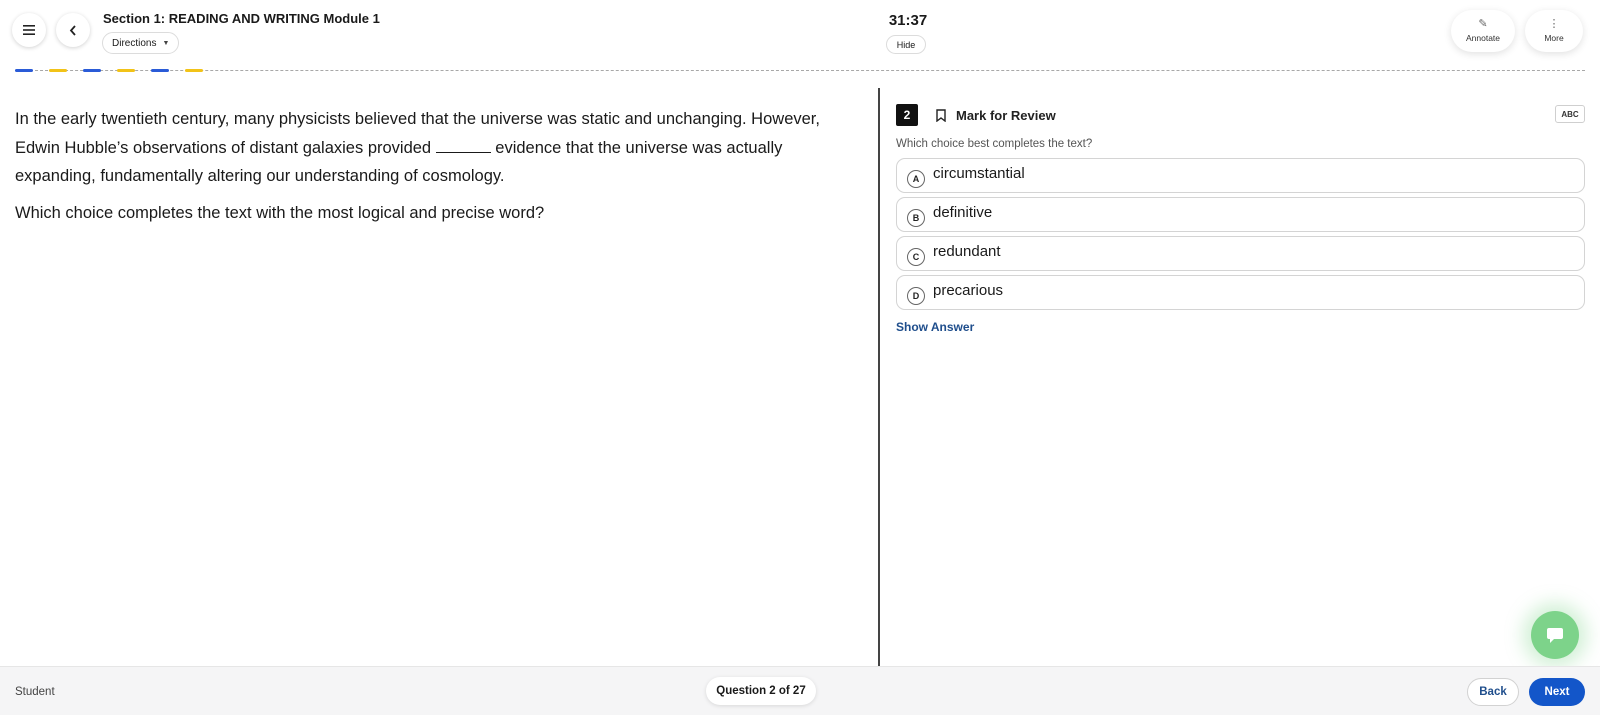 The image size is (1600, 715). What do you see at coordinates (1483, 38) in the screenshot?
I see `annotate-label: Annotate` at bounding box center [1483, 38].